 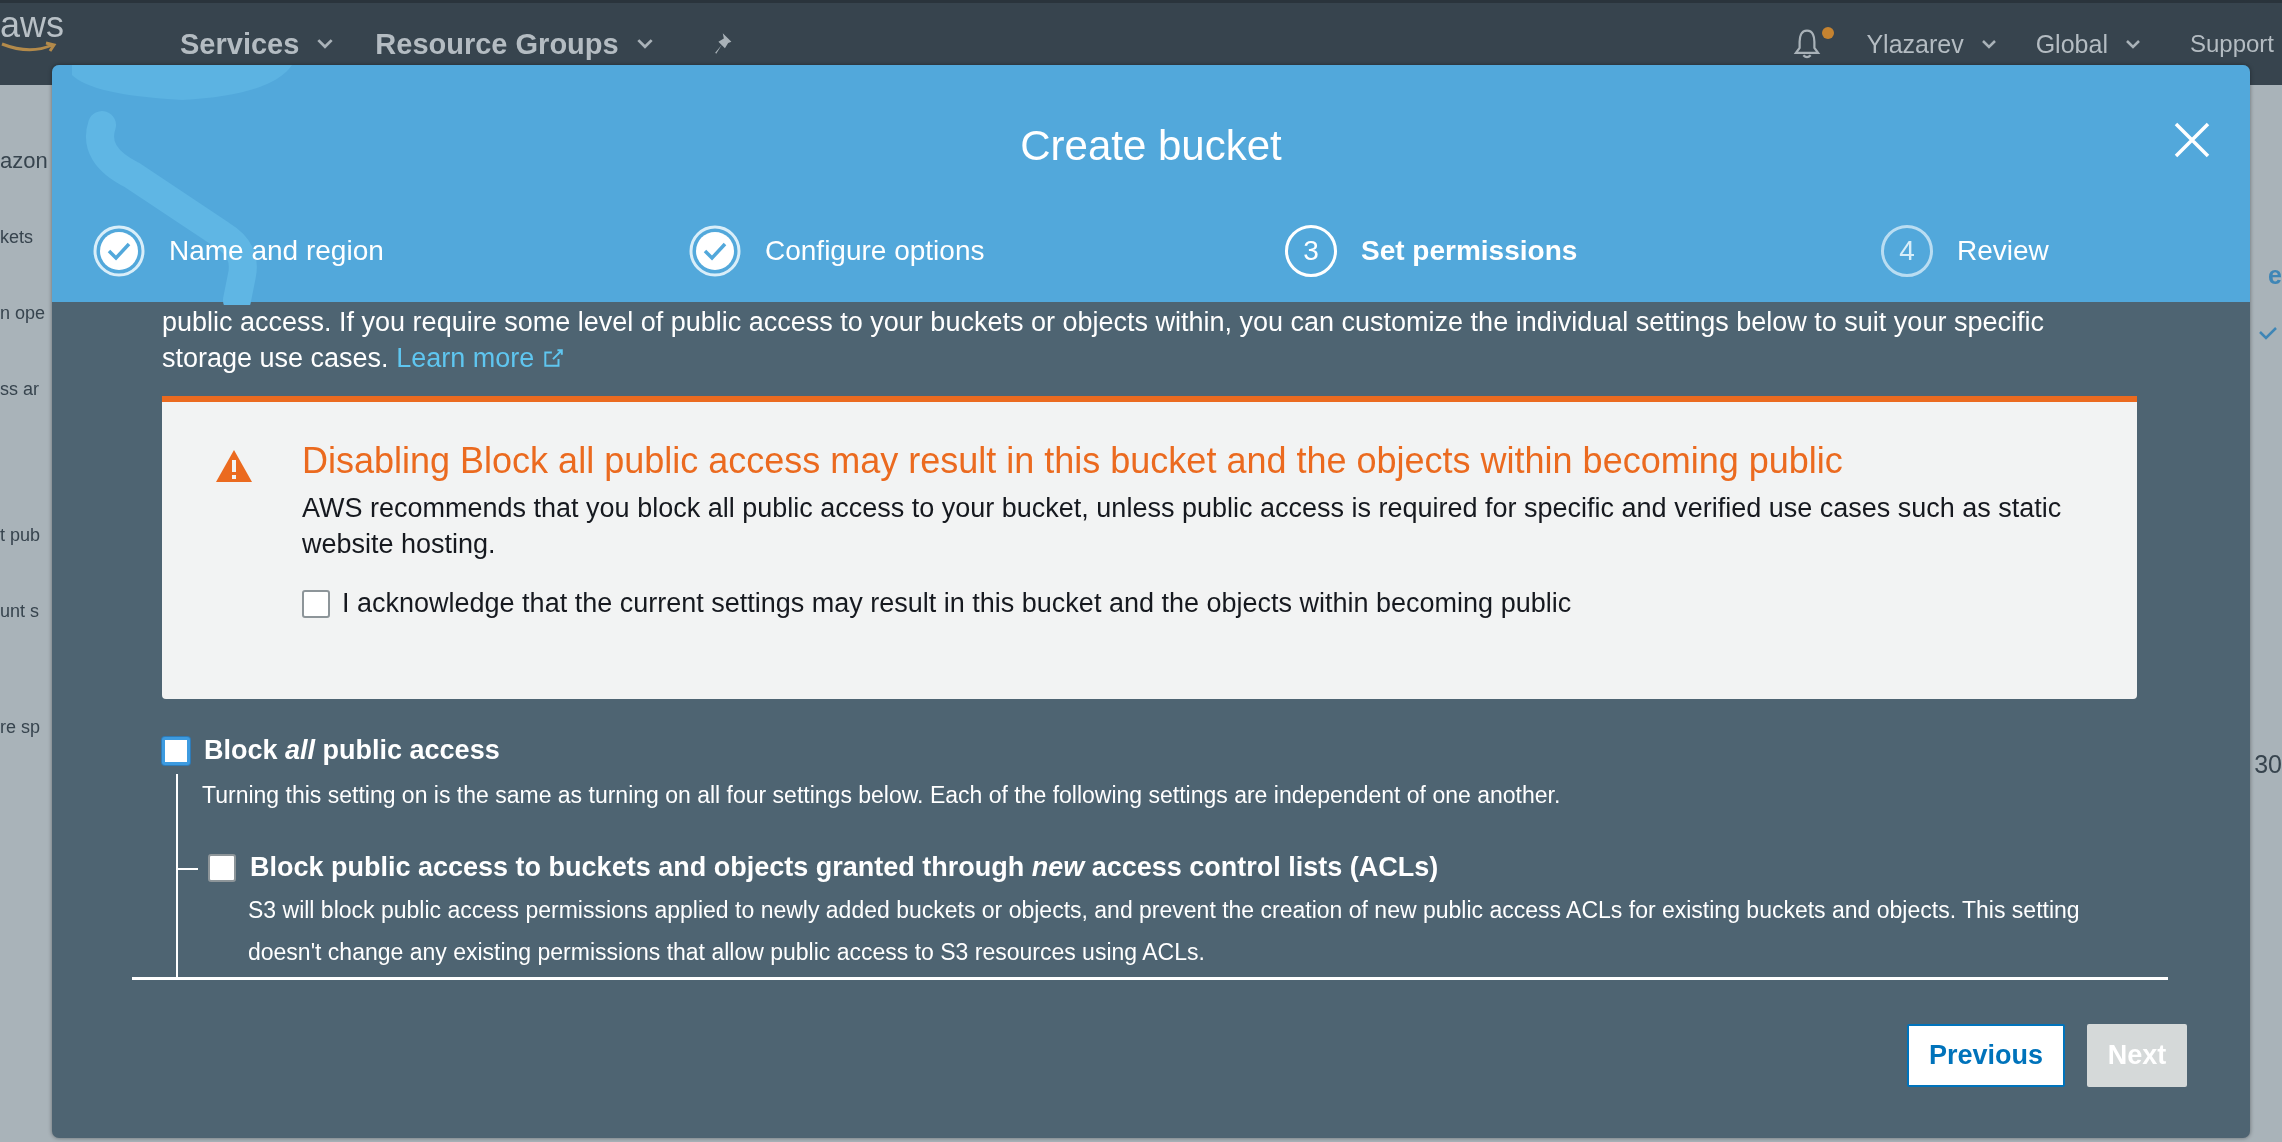 What do you see at coordinates (1182, 526) in the screenshot?
I see `warning-text: AWS recommends that you block all public access to your bucket, unless public access is required for specific and verified use cases such as static website hosting.` at bounding box center [1182, 526].